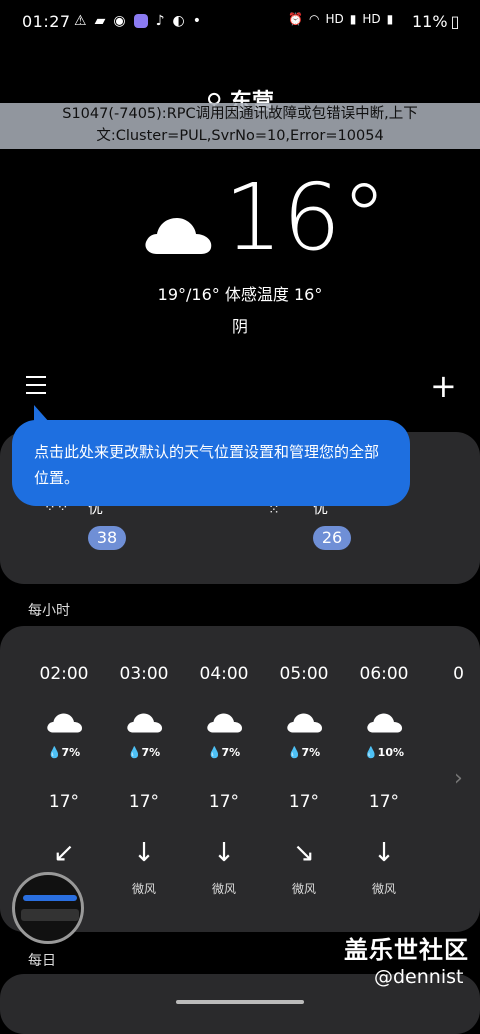 This screenshot has height=1034, width=480. What do you see at coordinates (48, 908) in the screenshot?
I see `floating-screenshot-thumbnail` at bounding box center [48, 908].